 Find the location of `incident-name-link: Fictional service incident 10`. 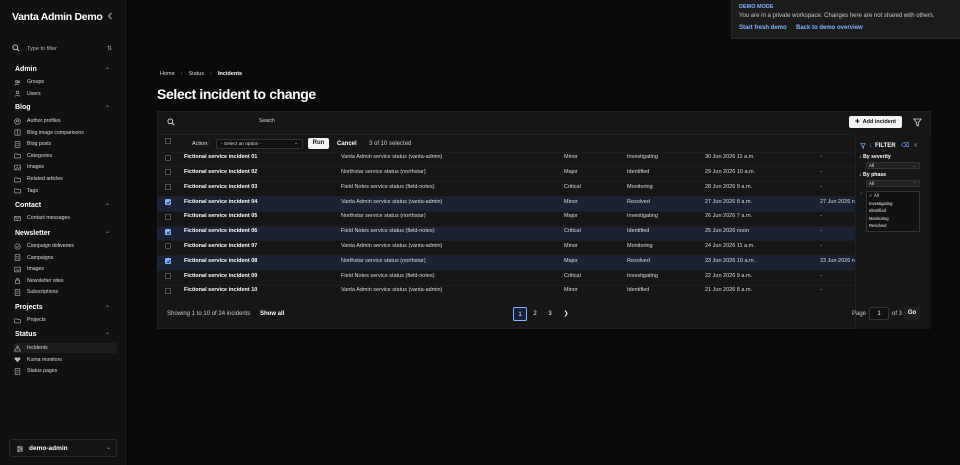

incident-name-link: Fictional service incident 10 is located at coordinates (220, 290).